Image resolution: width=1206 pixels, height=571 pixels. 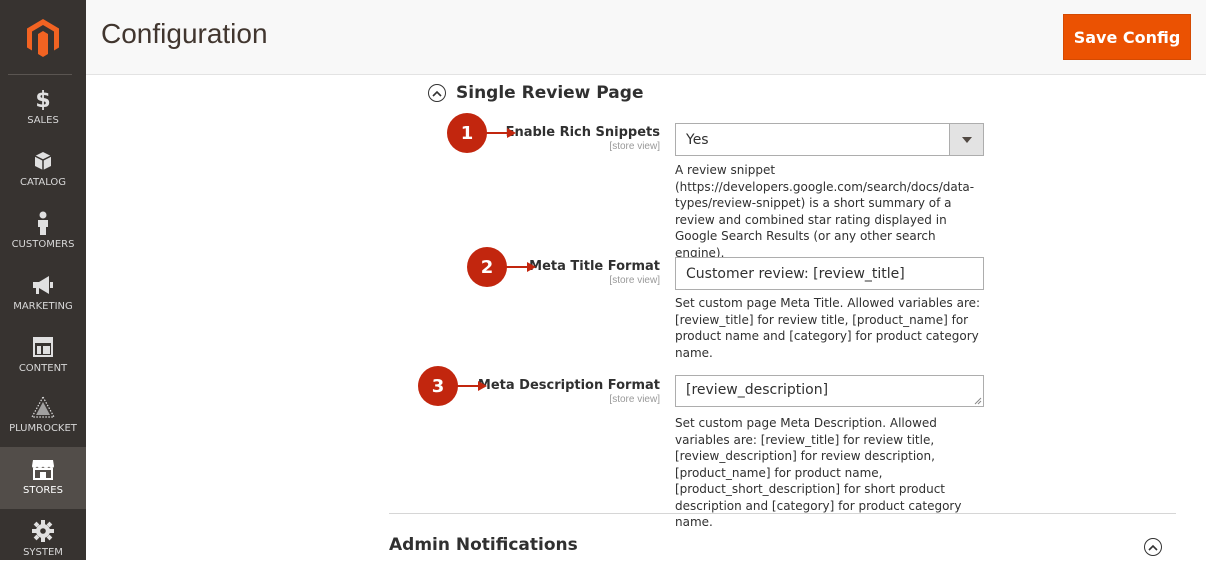 I want to click on save-config-button: Save Config, so click(x=1127, y=37).